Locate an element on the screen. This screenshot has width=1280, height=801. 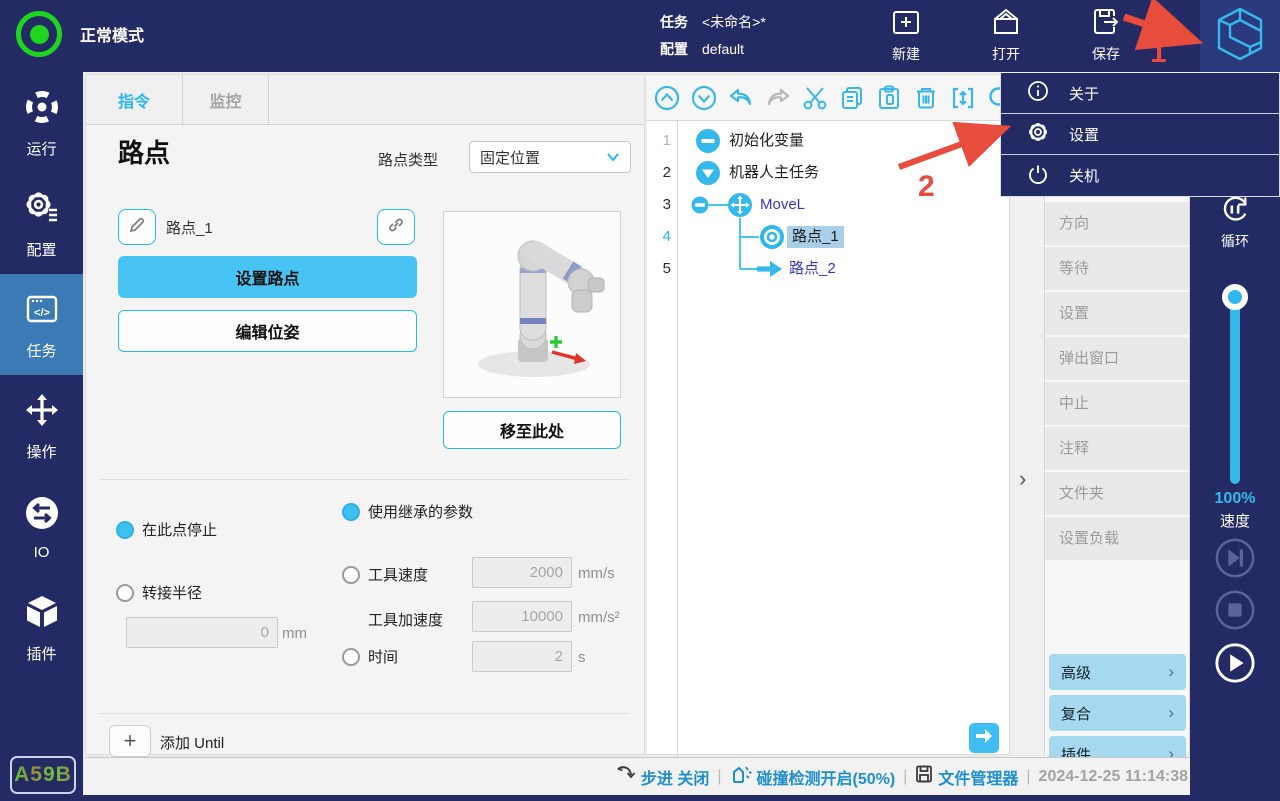
task-value: <未命名>* is located at coordinates (734, 22).